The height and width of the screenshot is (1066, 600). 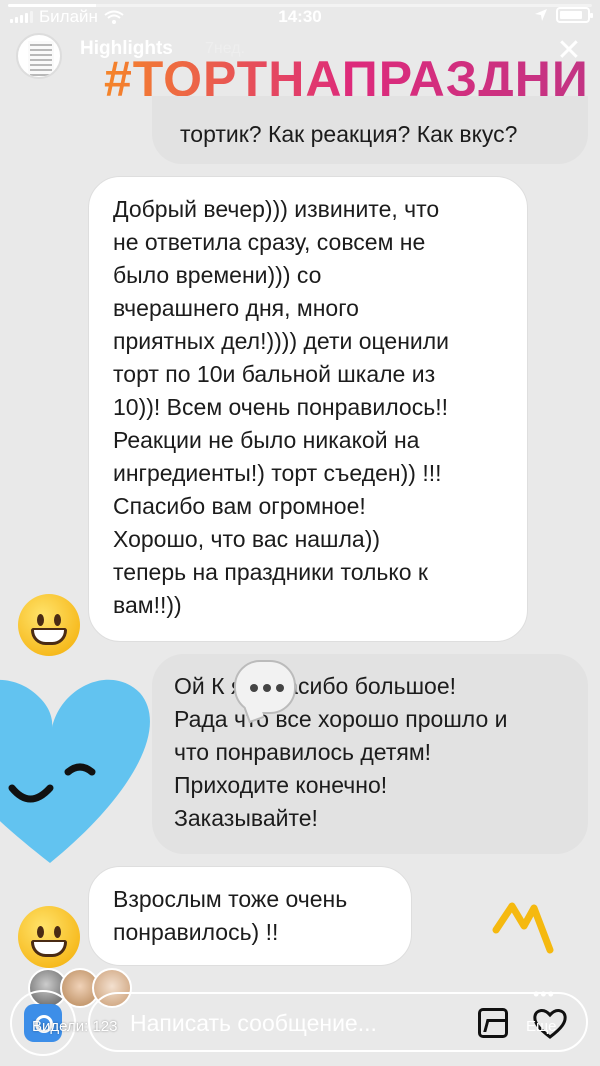 I want to click on crown-sticker-icon, so click(x=523, y=928).